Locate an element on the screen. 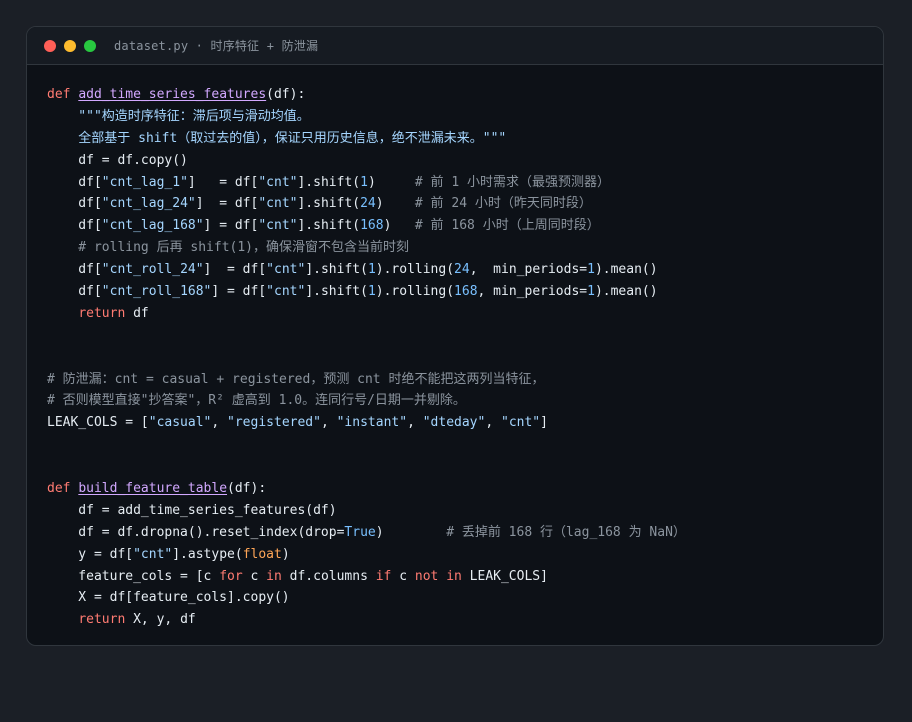 The width and height of the screenshot is (912, 722). code-token: "registered" is located at coordinates (274, 423).